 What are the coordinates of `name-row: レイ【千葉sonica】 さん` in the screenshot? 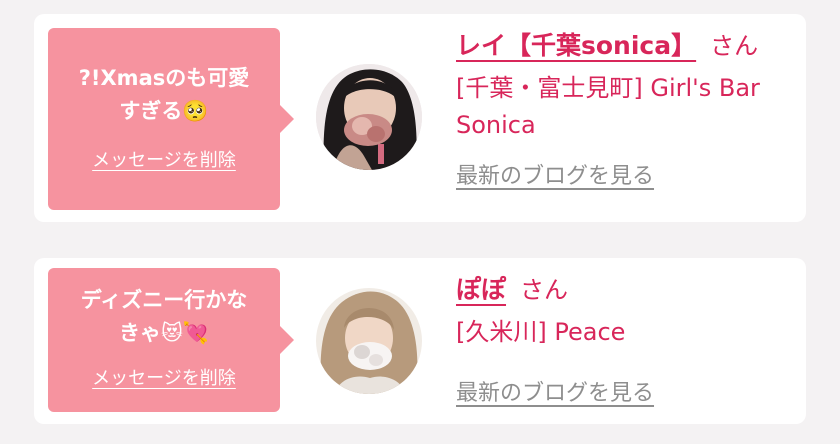 It's located at (625, 46).